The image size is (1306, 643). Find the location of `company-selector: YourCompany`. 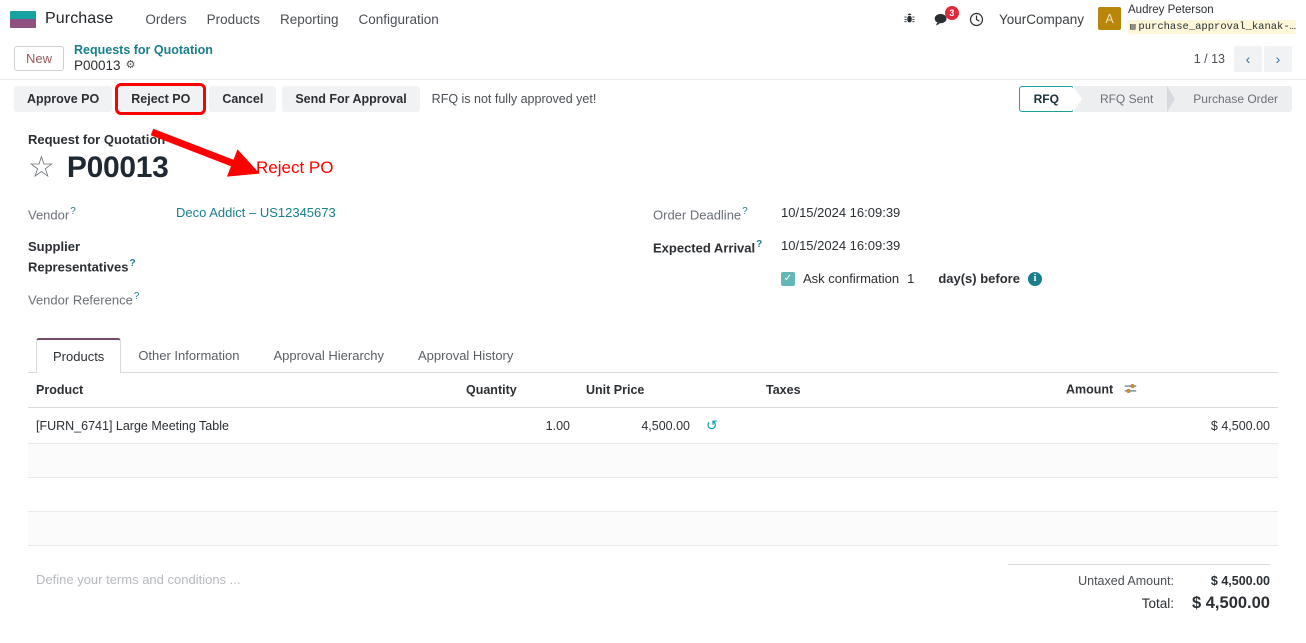

company-selector: YourCompany is located at coordinates (1041, 19).